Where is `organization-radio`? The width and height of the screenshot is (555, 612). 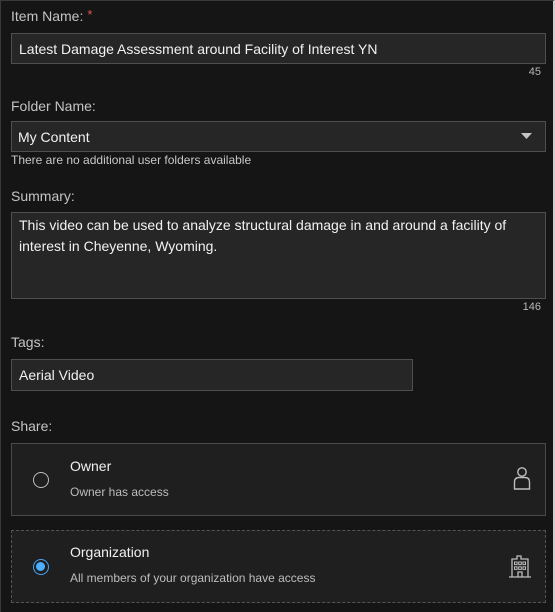
organization-radio is located at coordinates (41, 567).